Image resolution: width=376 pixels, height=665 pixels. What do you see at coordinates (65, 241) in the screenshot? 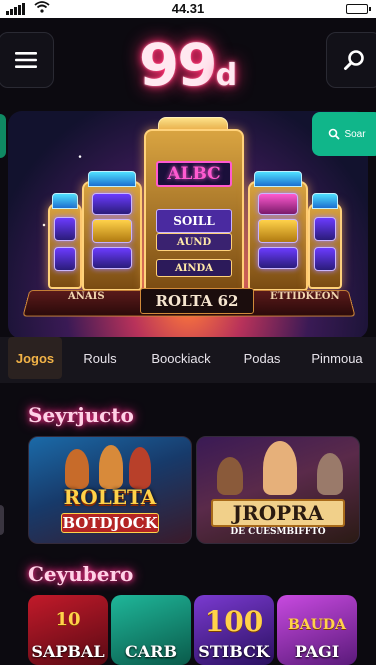
I see `slot-machine-far-left` at bounding box center [65, 241].